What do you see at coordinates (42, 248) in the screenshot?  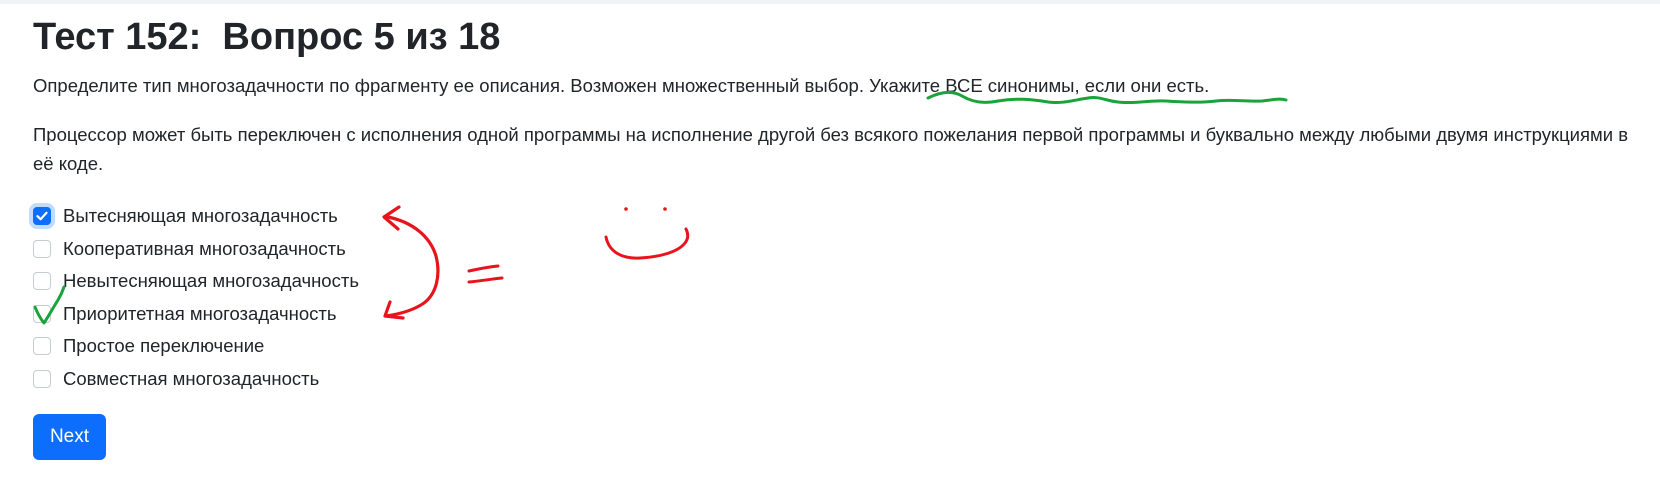 I see `checkbox-cooperative` at bounding box center [42, 248].